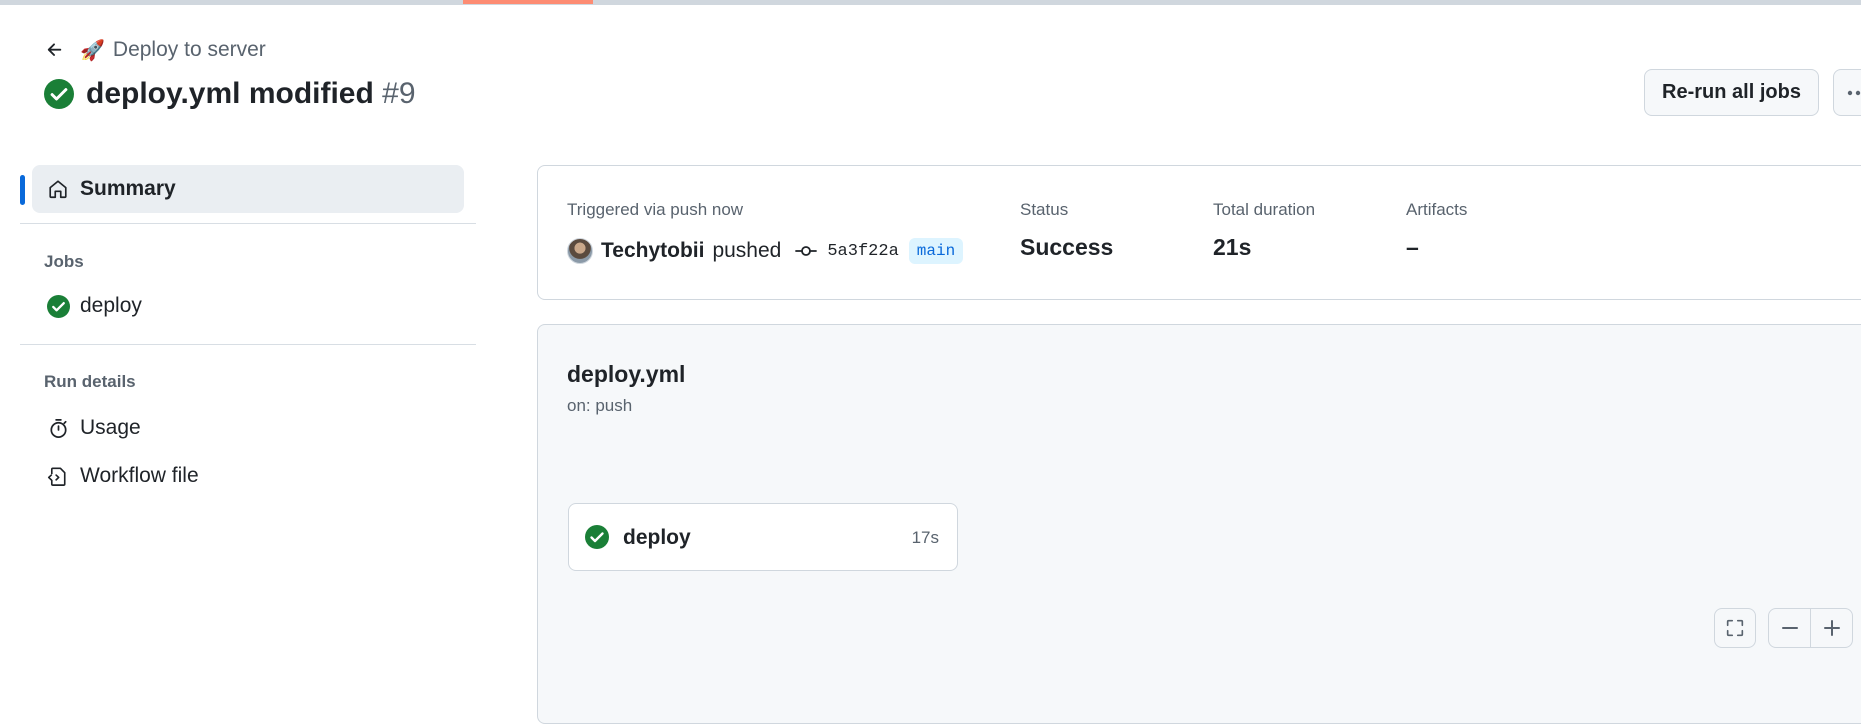 The width and height of the screenshot is (1861, 724). I want to click on rocket-emoji-icon: 🚀, so click(92, 50).